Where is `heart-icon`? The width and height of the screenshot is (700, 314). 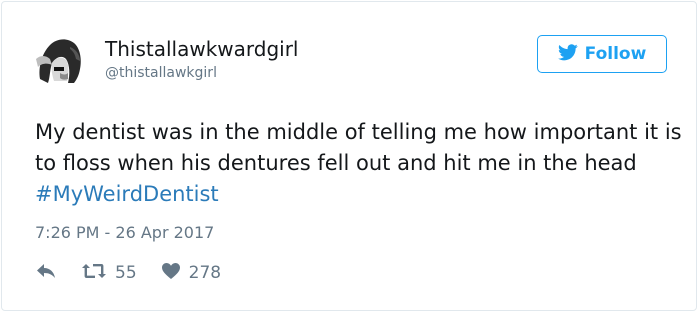
heart-icon is located at coordinates (171, 273).